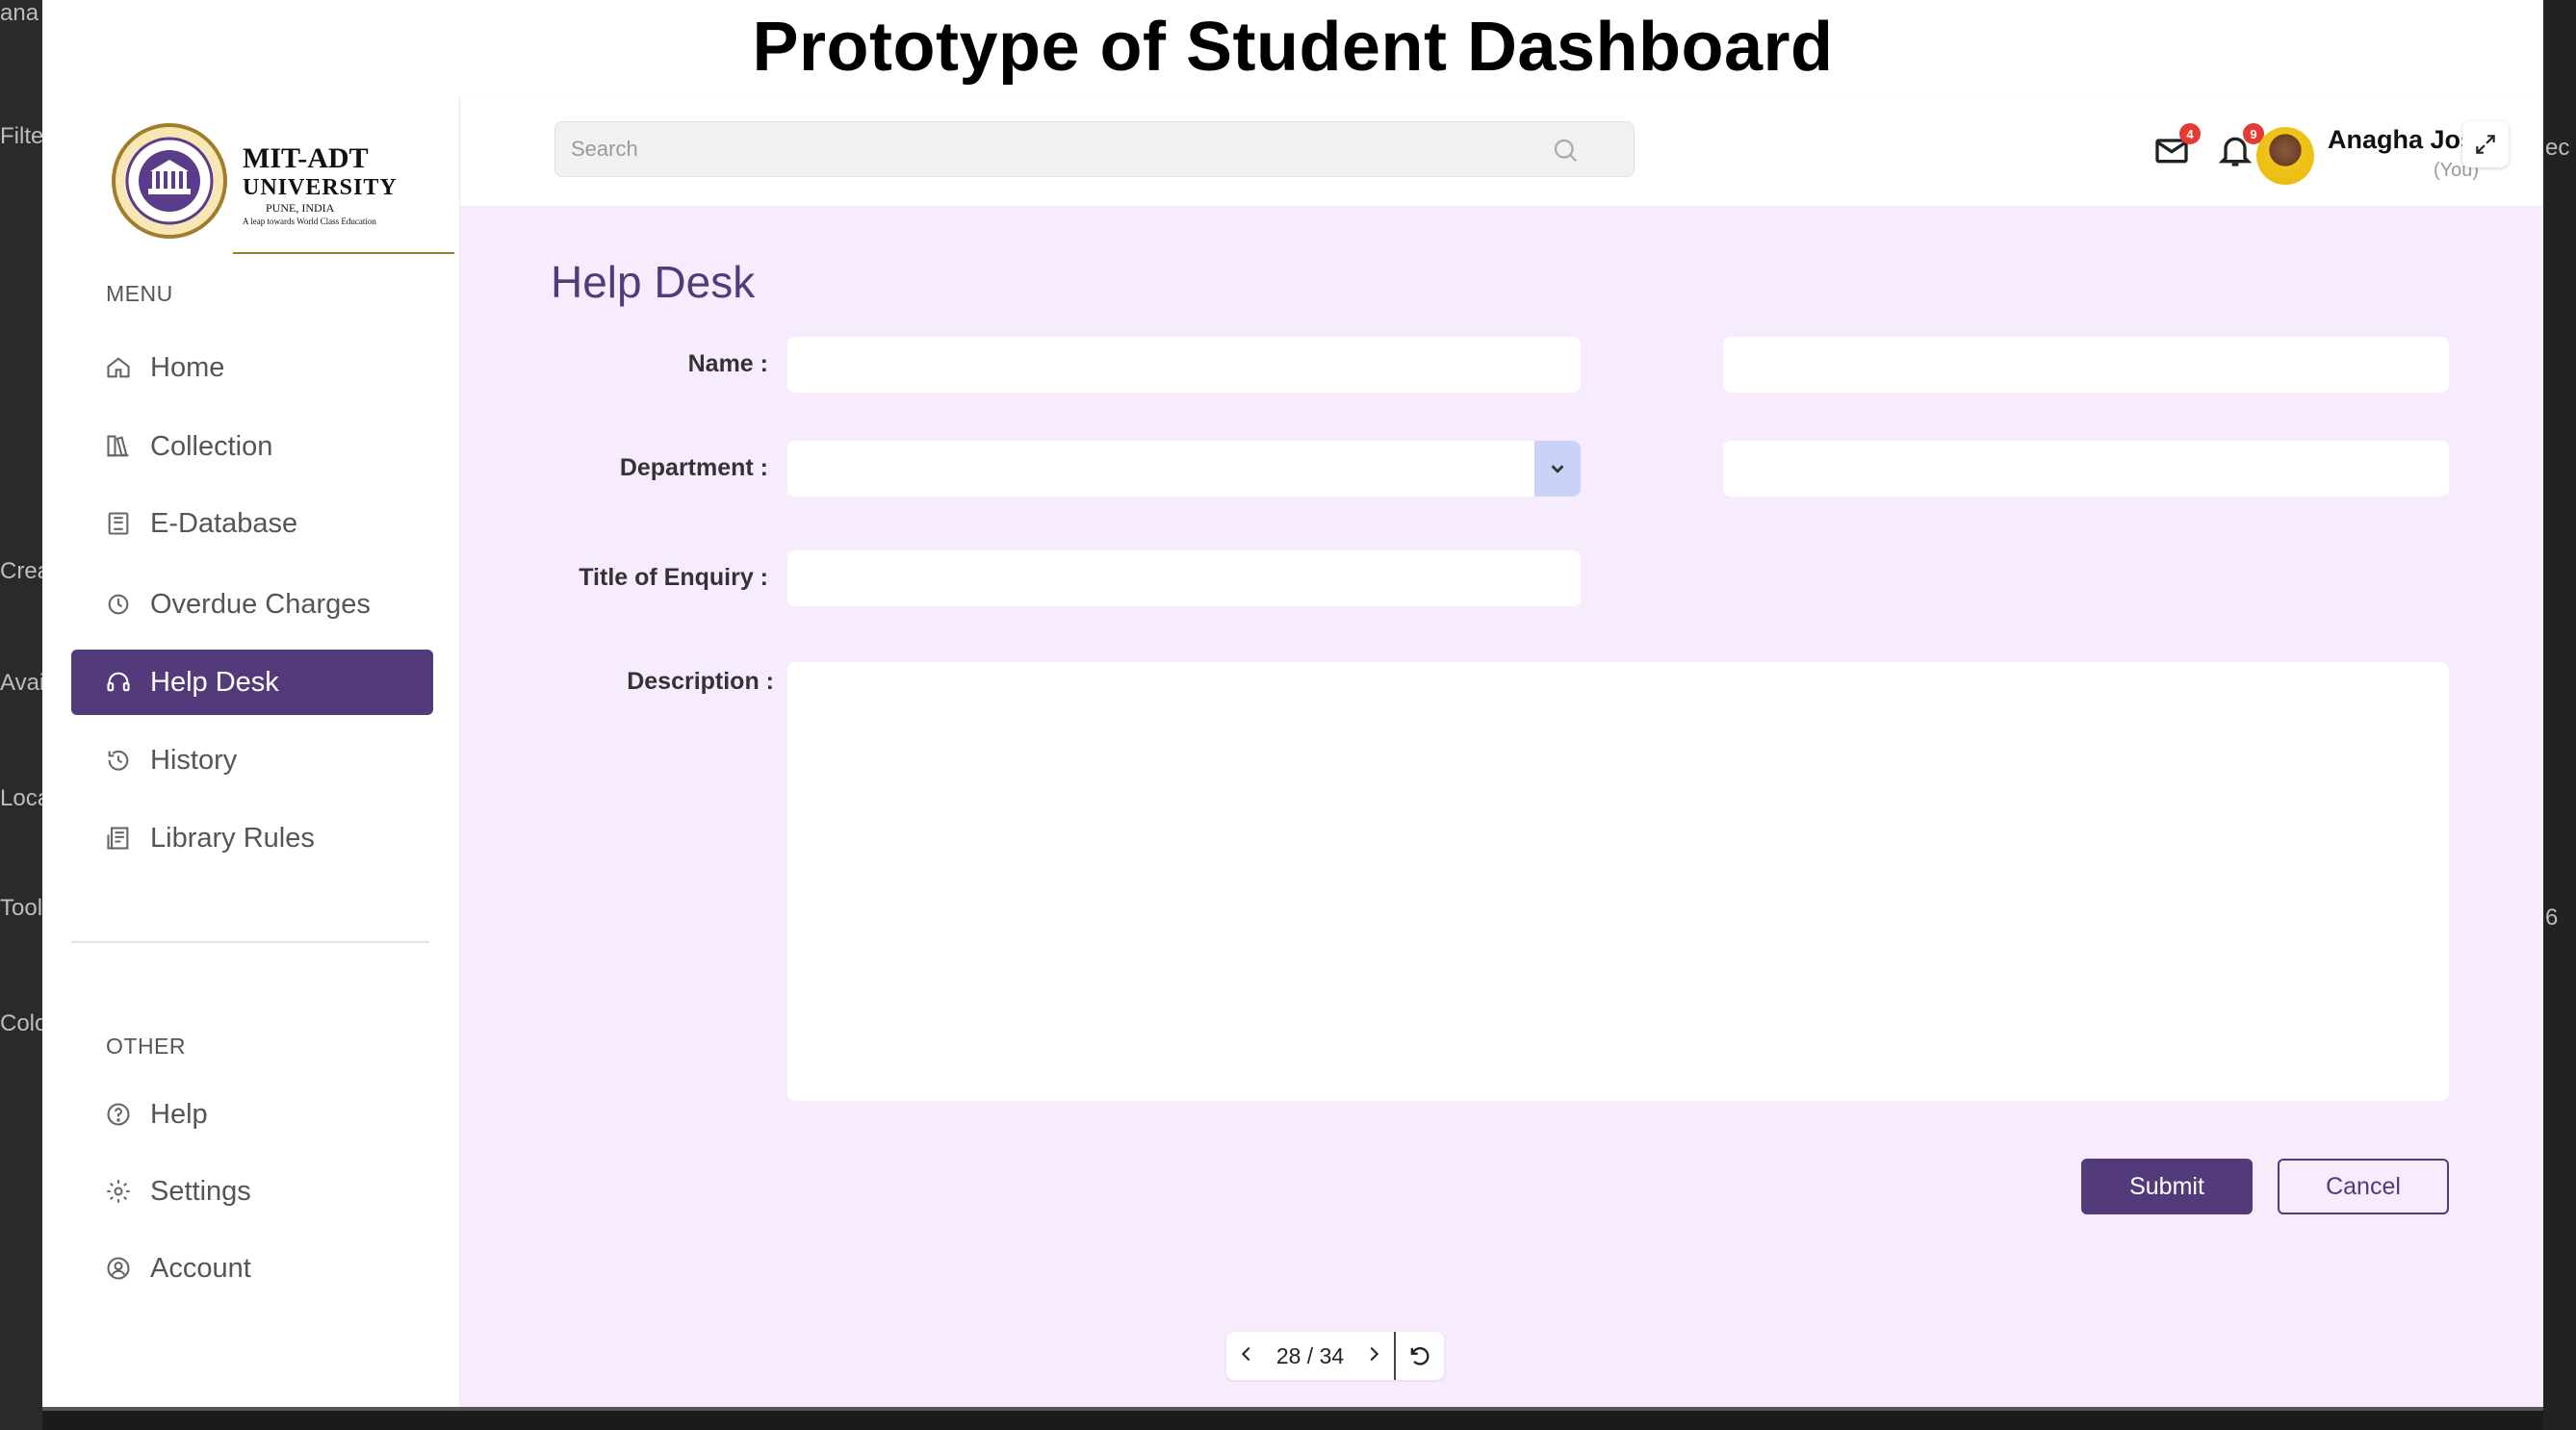 The height and width of the screenshot is (1430, 2576). Describe the element at coordinates (119, 838) in the screenshot. I see `rules-icon` at that location.